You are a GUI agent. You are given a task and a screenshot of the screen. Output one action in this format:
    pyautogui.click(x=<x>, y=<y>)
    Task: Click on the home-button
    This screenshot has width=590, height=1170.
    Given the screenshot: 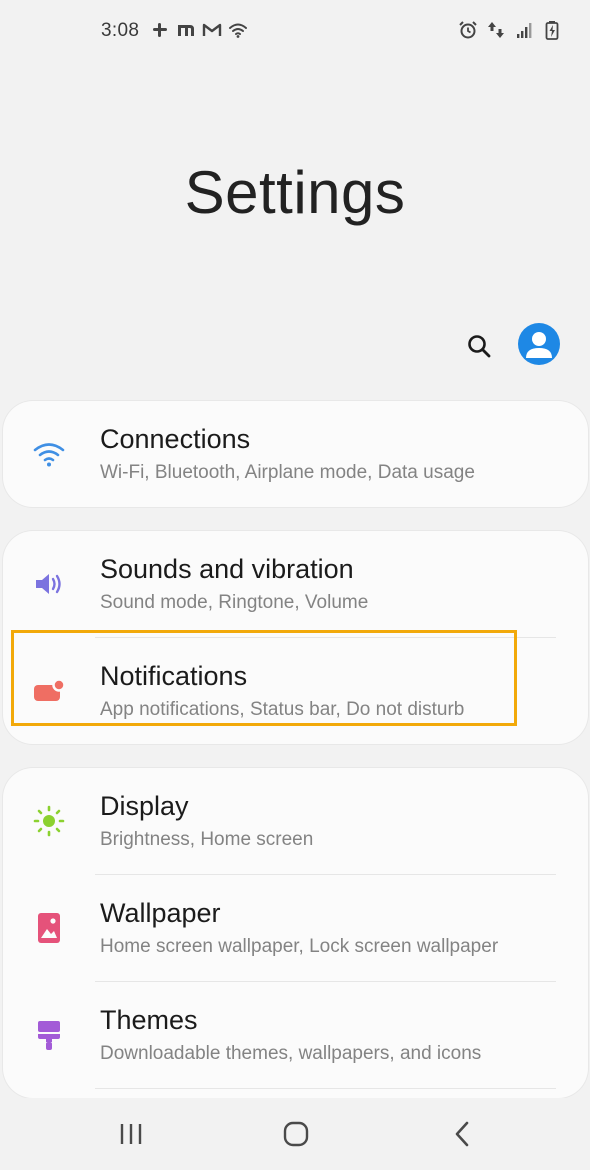 What is the action you would take?
    pyautogui.click(x=296, y=1134)
    